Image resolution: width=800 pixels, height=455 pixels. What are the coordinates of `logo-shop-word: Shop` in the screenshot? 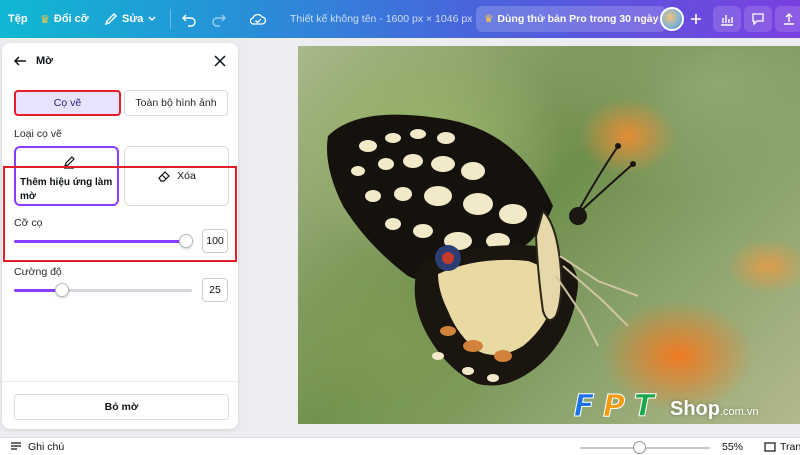 It's located at (695, 409).